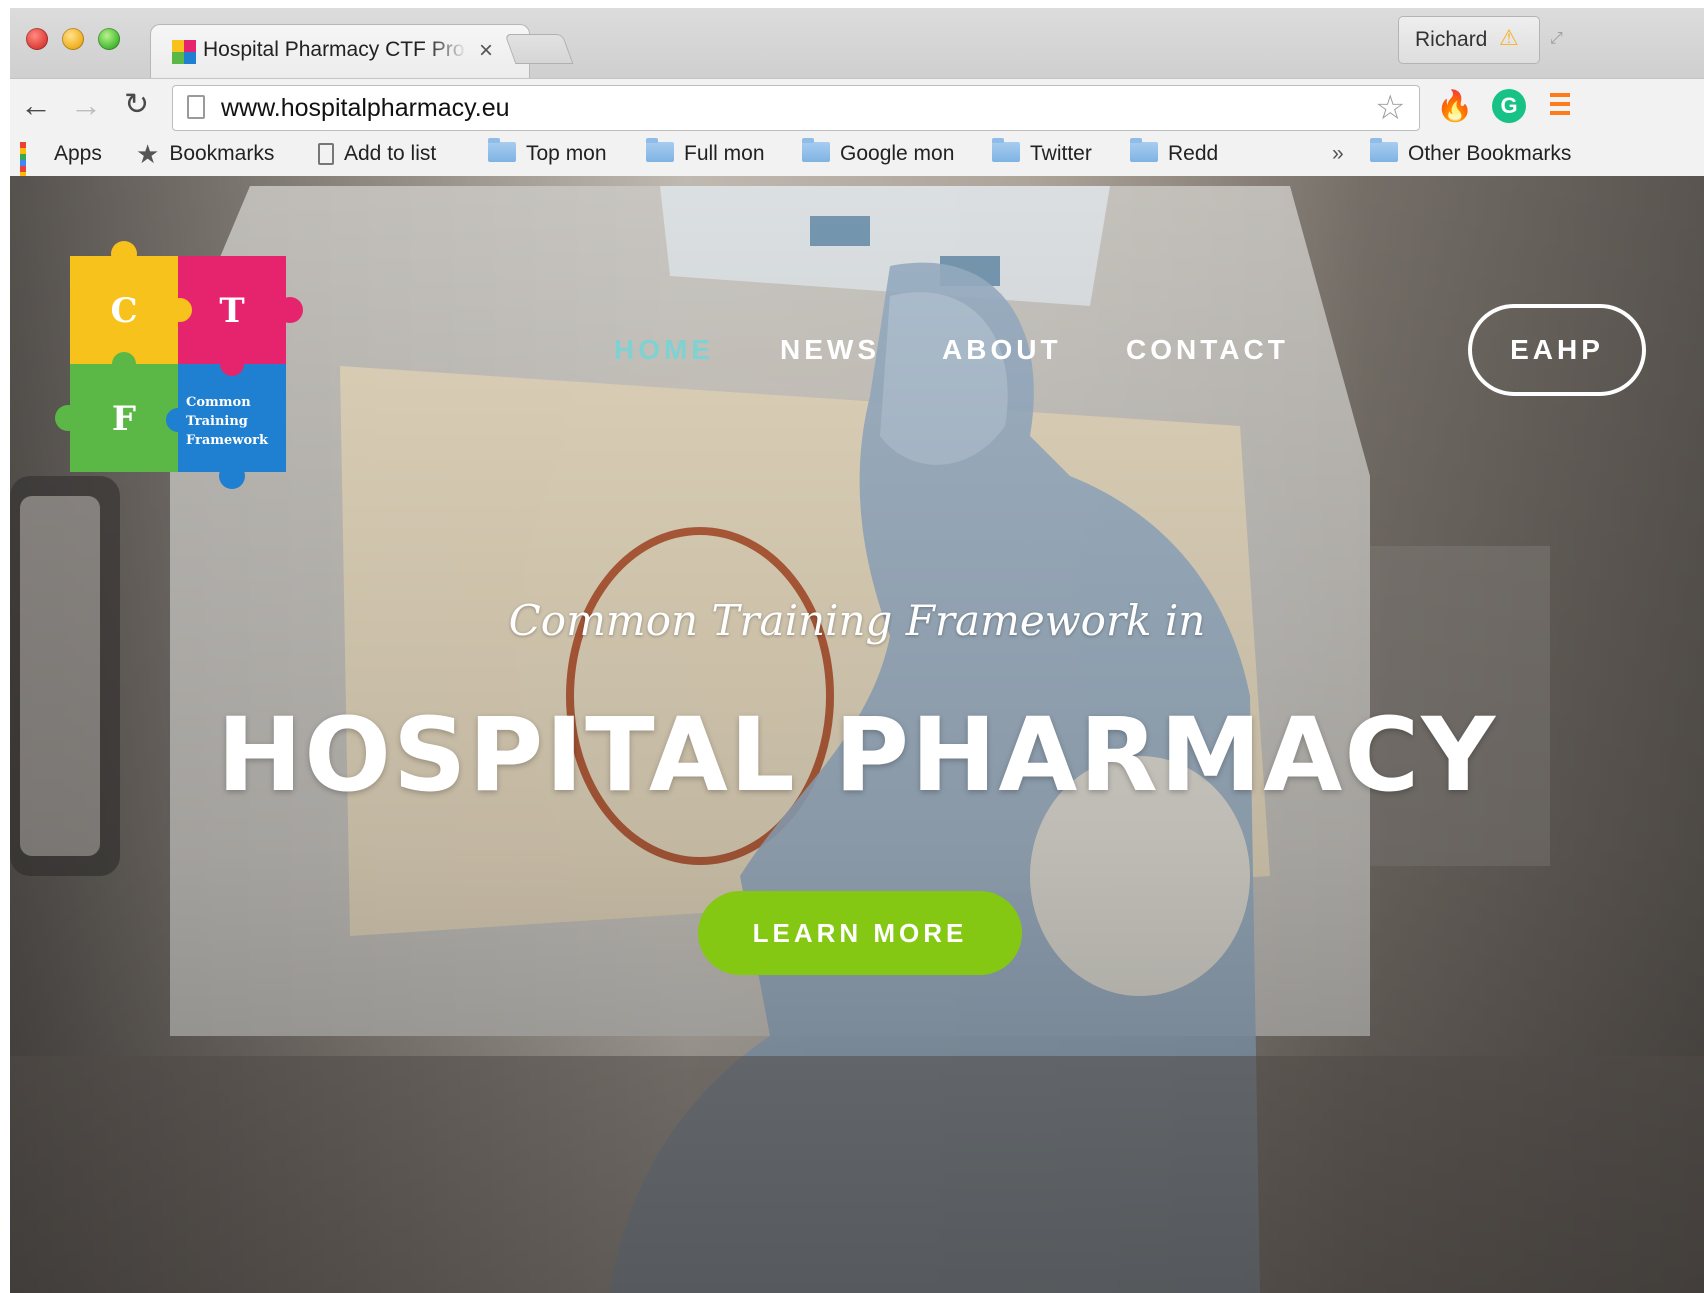  I want to click on reload-icon: ↻, so click(136, 105).